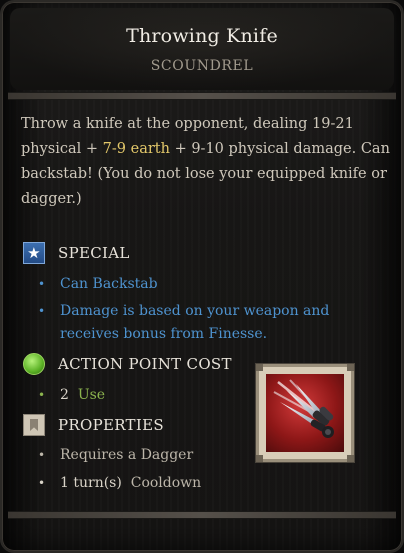  What do you see at coordinates (202, 36) in the screenshot?
I see `skill-title: Throwing Knife` at bounding box center [202, 36].